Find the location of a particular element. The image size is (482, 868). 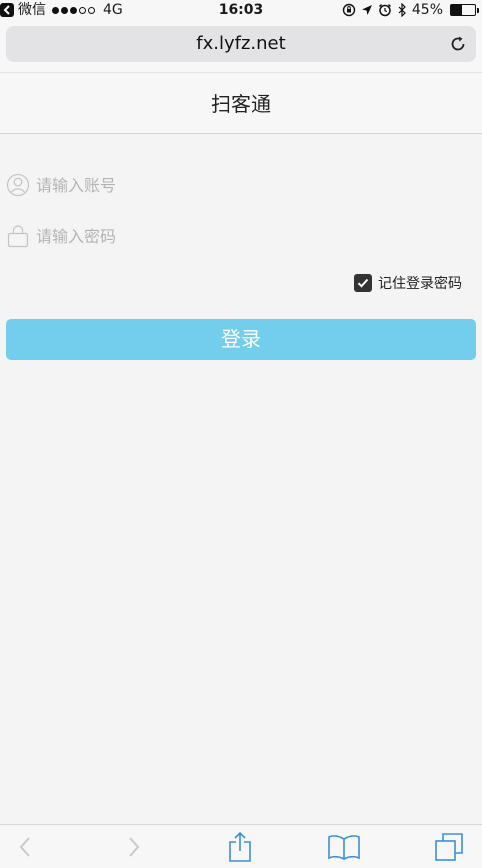

orientation-lock-icon is located at coordinates (349, 10).